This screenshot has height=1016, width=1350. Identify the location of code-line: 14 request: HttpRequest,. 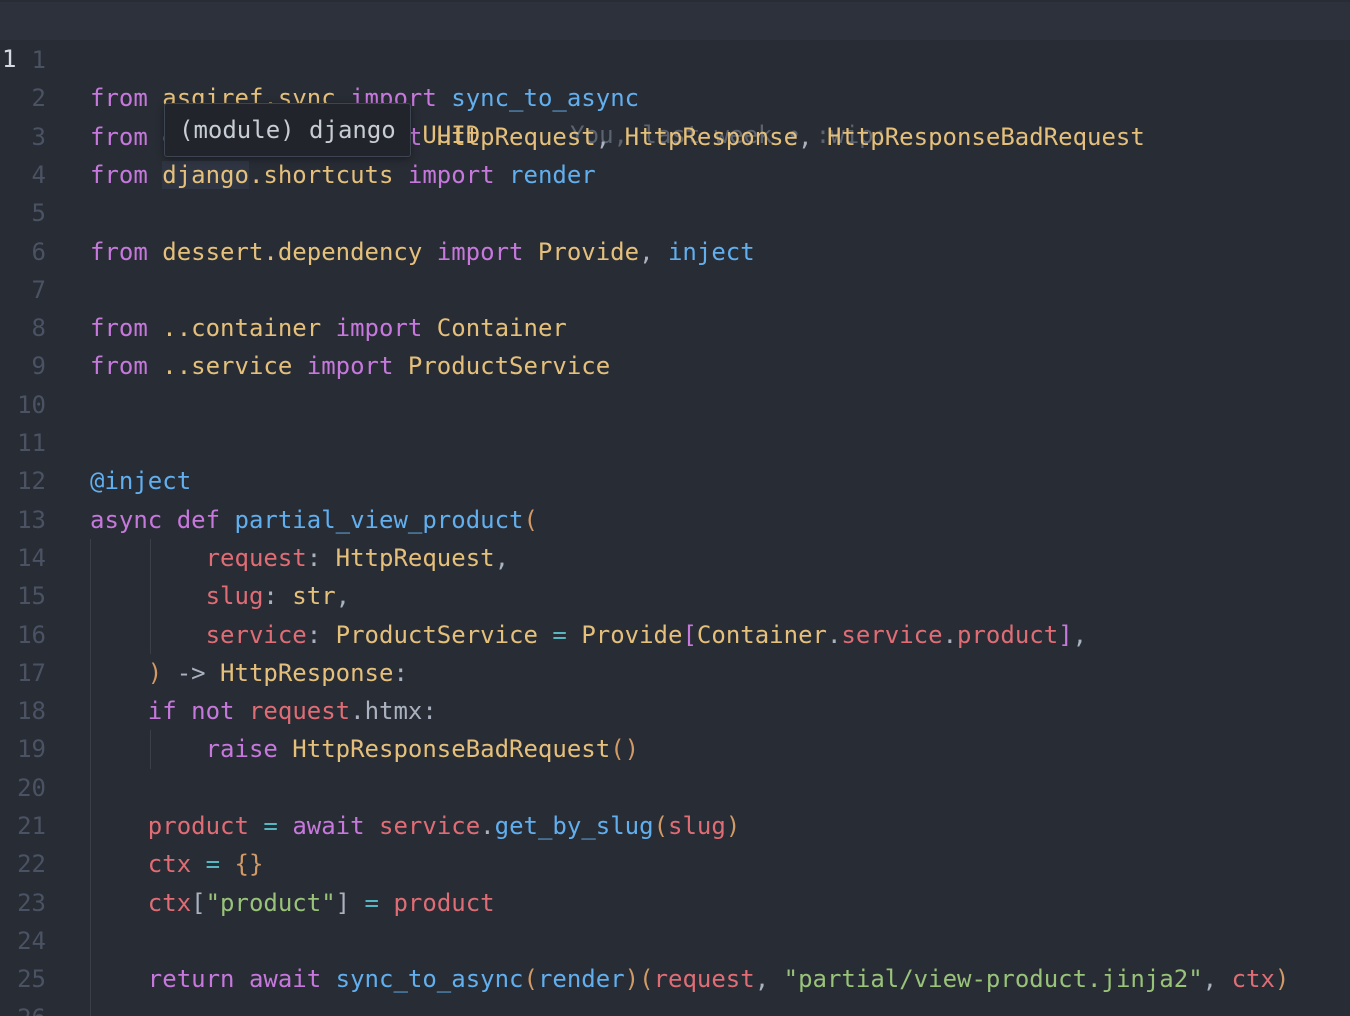
(675, 558).